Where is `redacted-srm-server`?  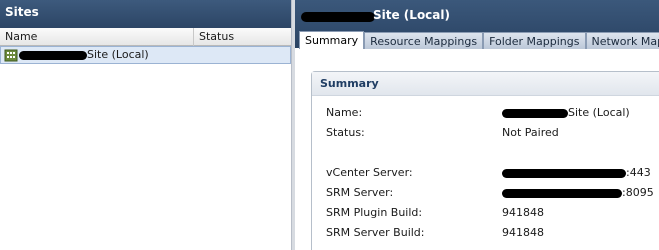
redacted-srm-server is located at coordinates (562, 193).